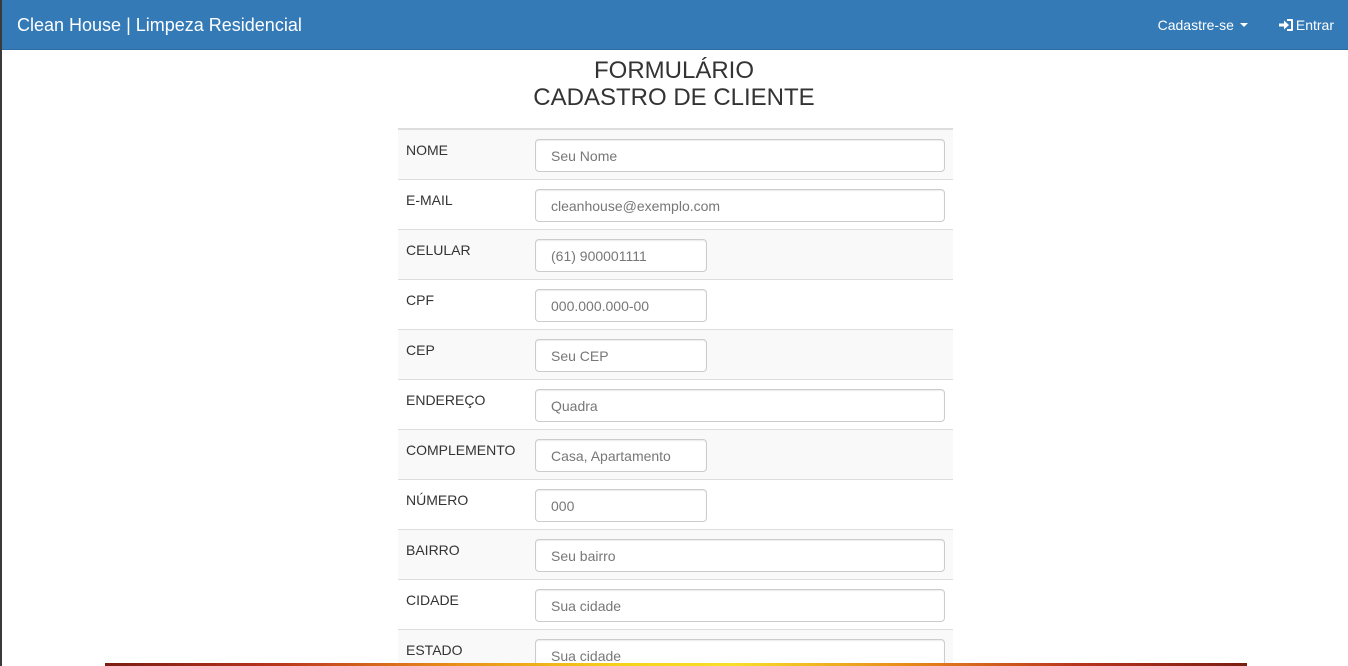 This screenshot has width=1348, height=666. Describe the element at coordinates (740, 205) in the screenshot. I see `email-input` at that location.